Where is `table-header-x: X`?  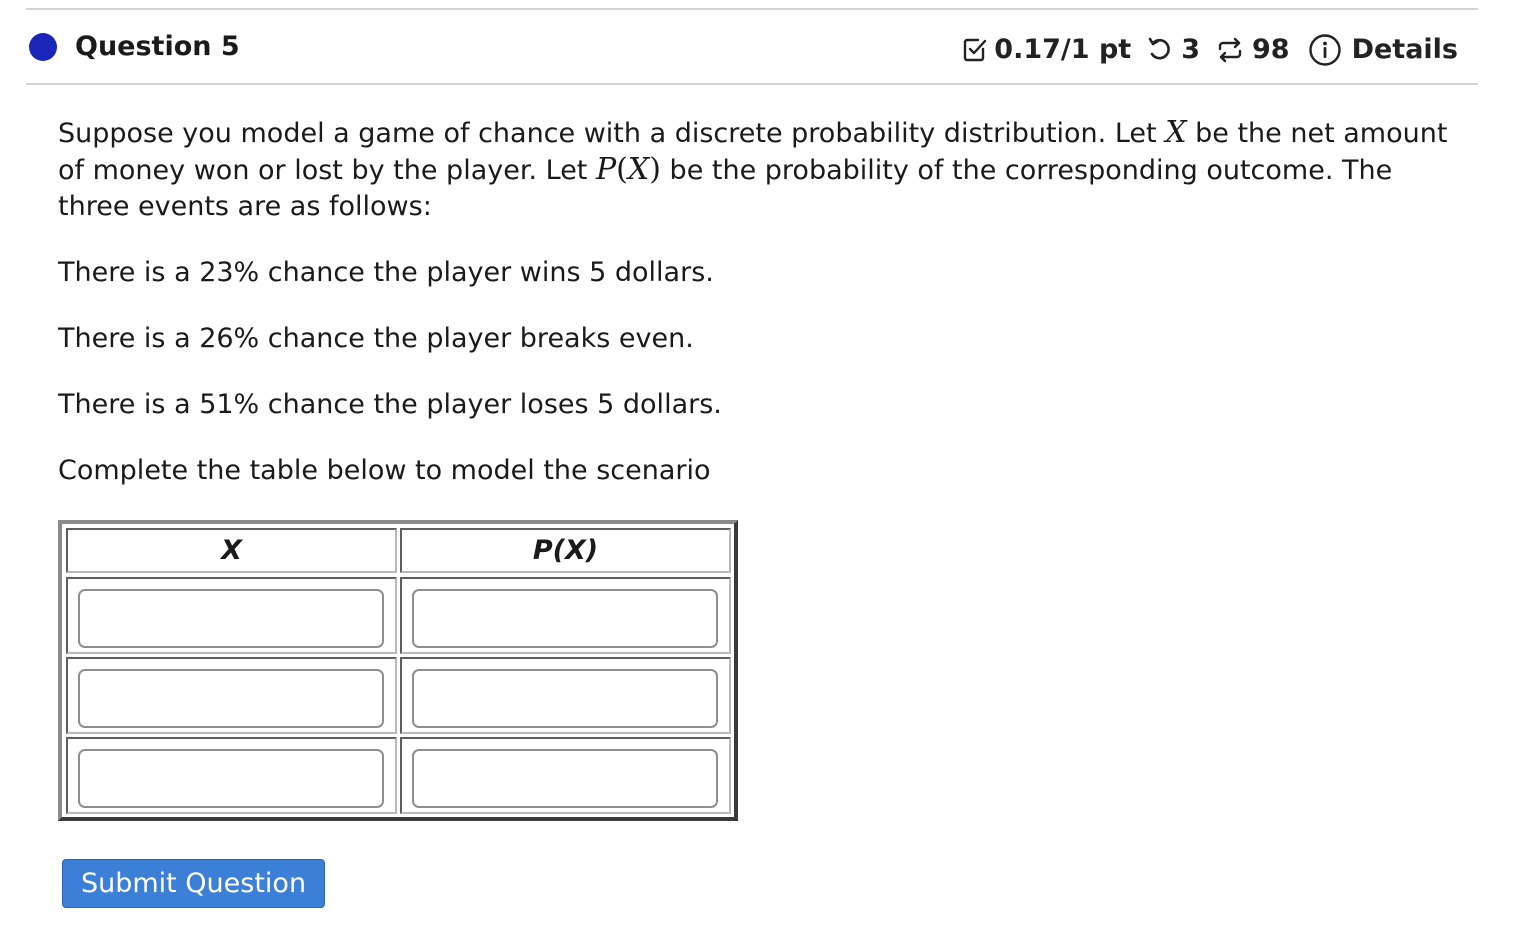
table-header-x: X is located at coordinates (231, 550).